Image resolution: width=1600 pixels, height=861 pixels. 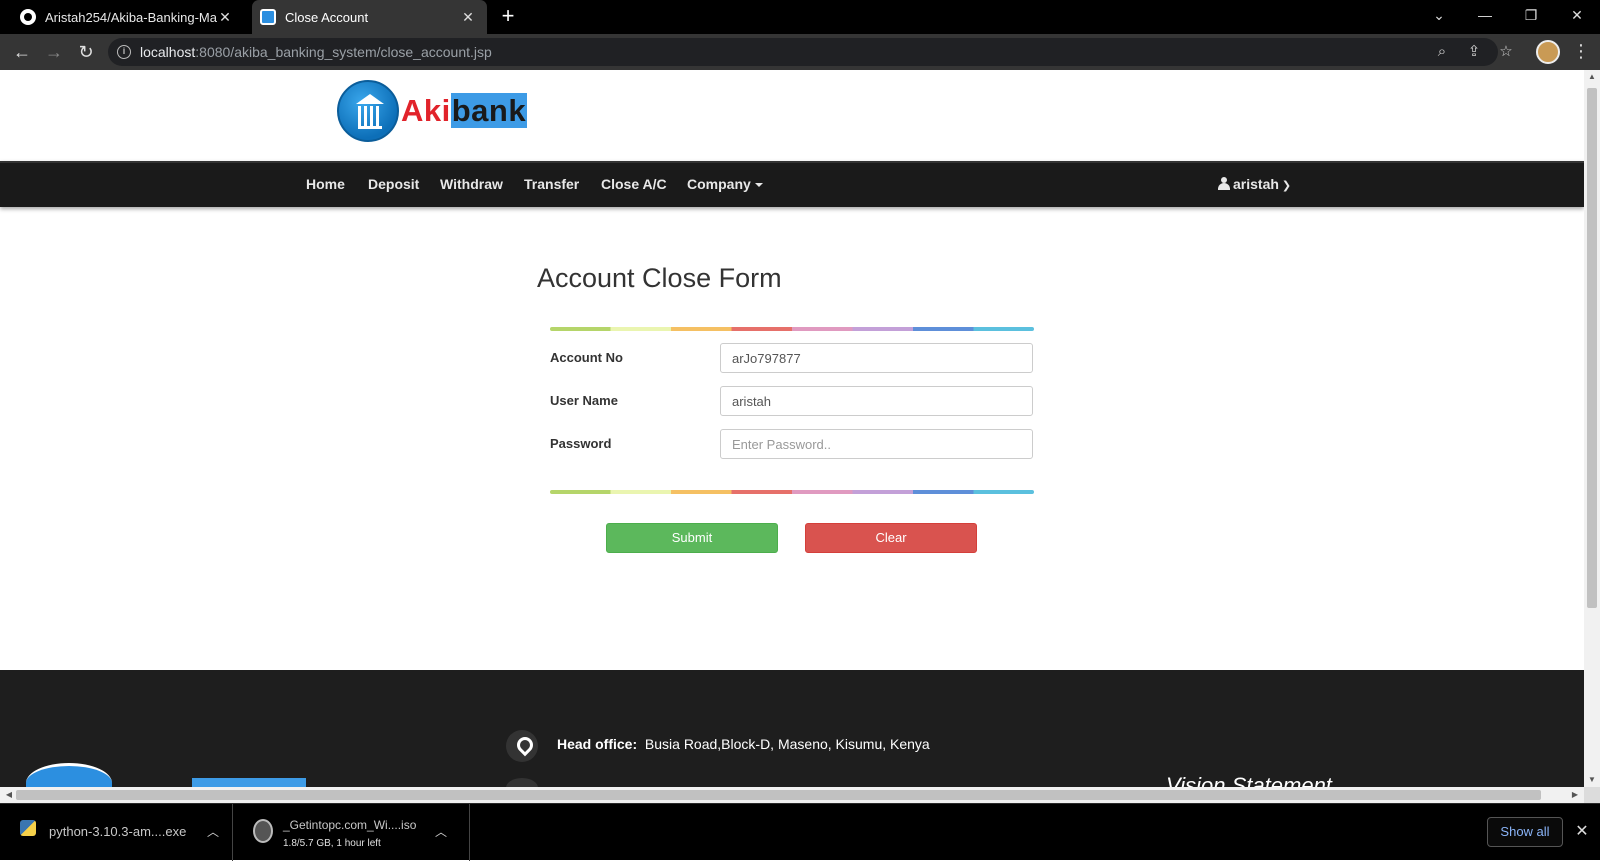 I want to click on zoom-icon: ⌕, so click(x=1442, y=52).